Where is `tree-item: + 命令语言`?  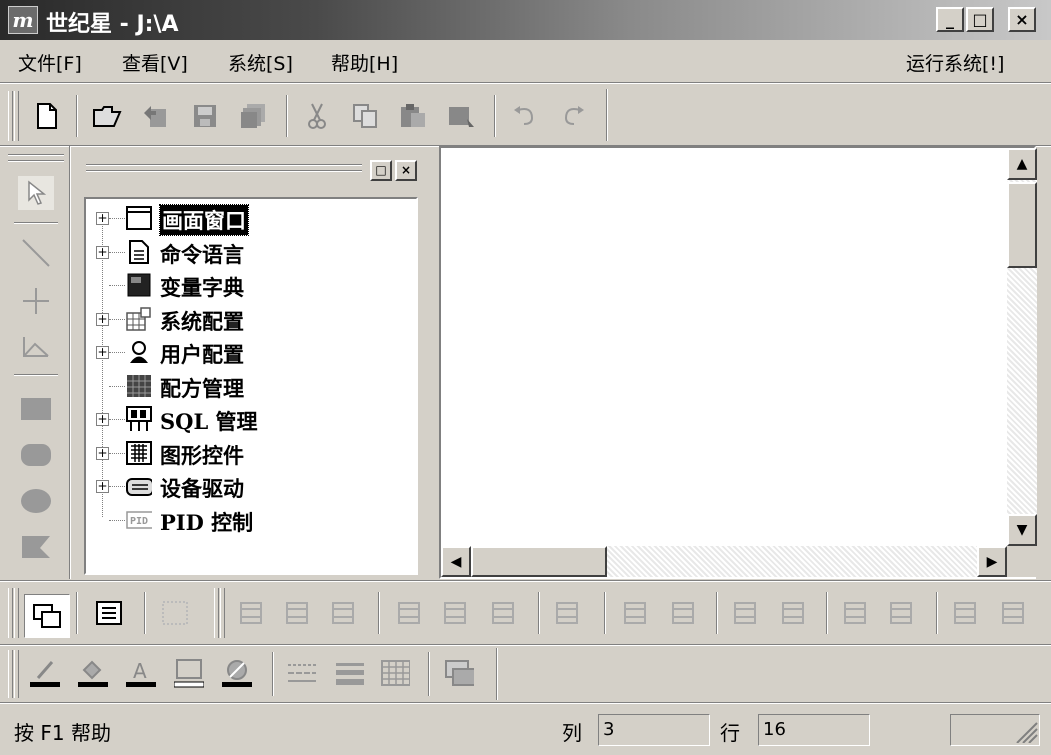
tree-item: + 命令语言 is located at coordinates (251, 252).